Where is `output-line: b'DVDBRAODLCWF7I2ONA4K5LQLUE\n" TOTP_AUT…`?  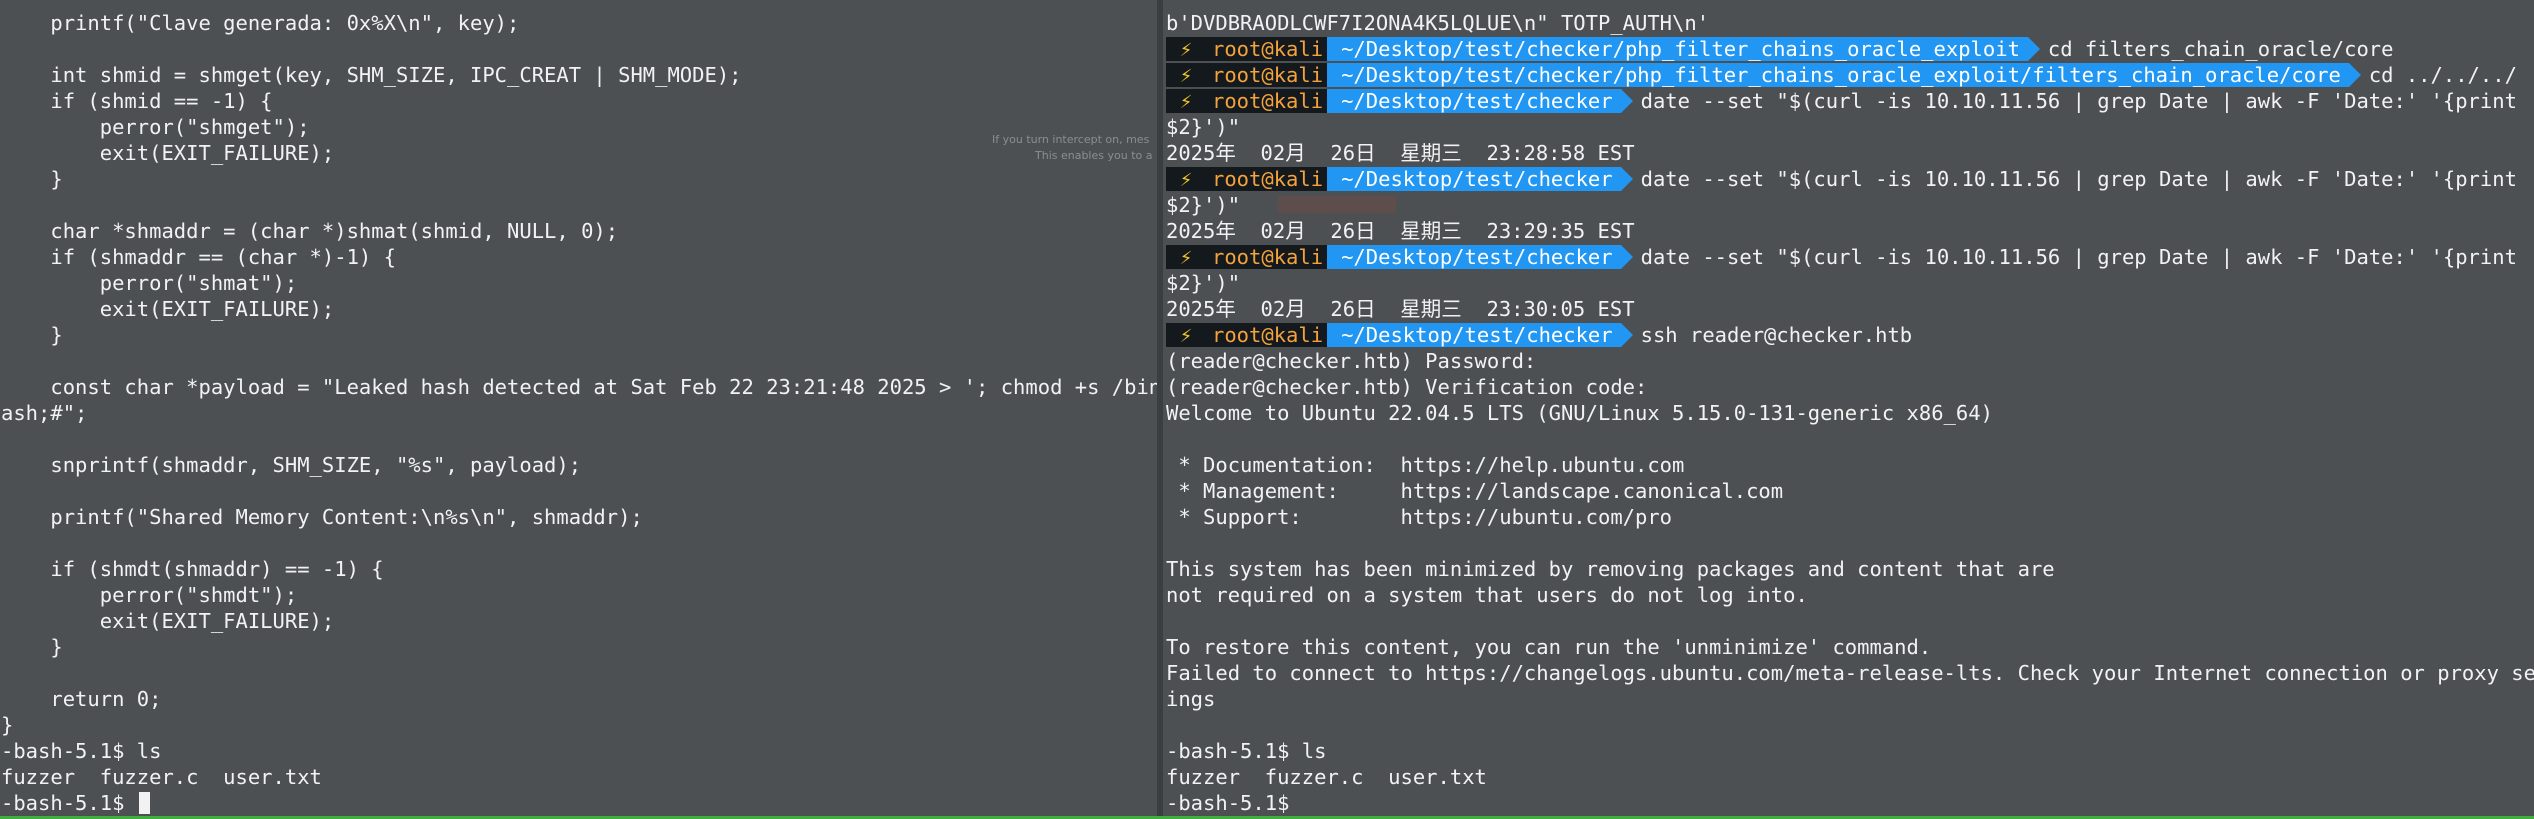 output-line: b'DVDBRAODLCWF7I2ONA4K5LQLUE\n" TOTP_AUT… is located at coordinates (1438, 23).